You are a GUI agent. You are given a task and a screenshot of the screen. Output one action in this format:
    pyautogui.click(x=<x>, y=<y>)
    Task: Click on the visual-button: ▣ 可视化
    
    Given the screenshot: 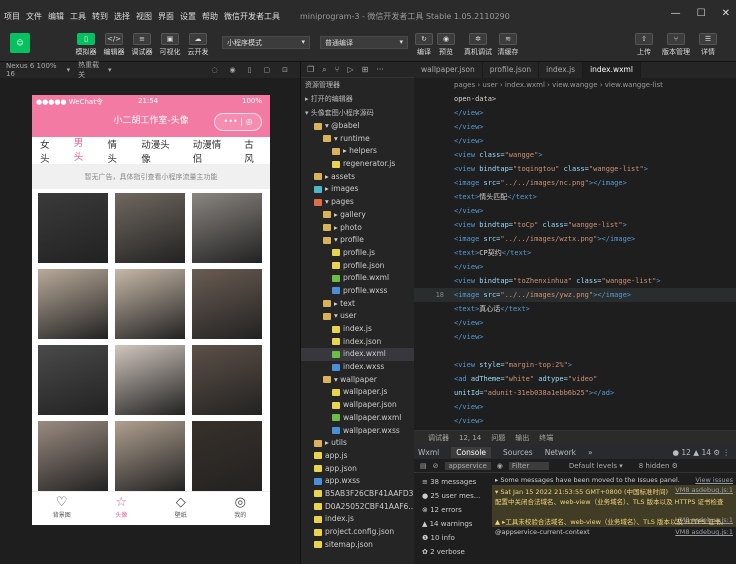 What is the action you would take?
    pyautogui.click(x=170, y=45)
    